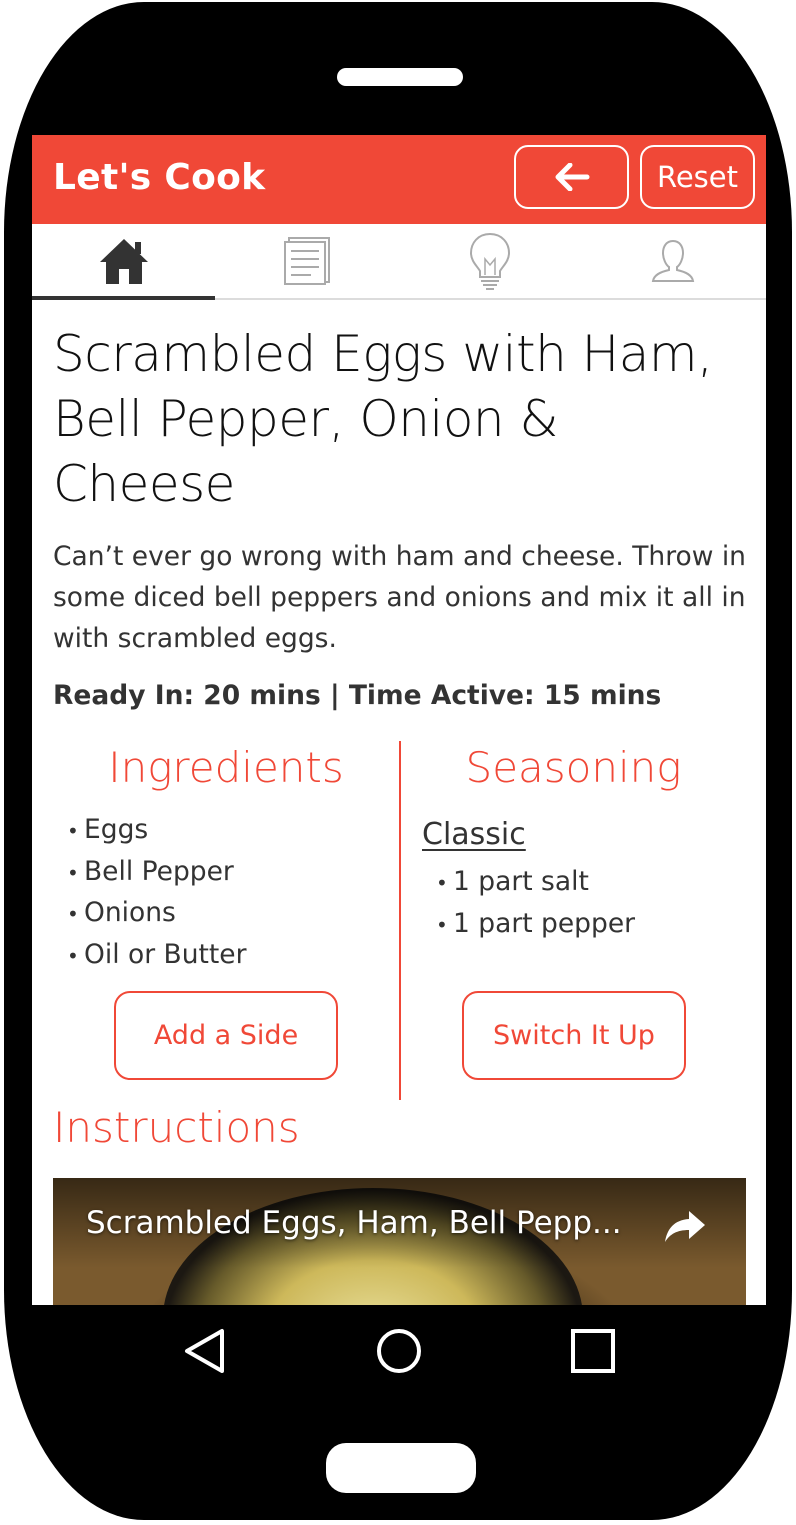 The height and width of the screenshot is (1525, 796). Describe the element at coordinates (159, 177) in the screenshot. I see `app-title: Let's Cook` at that location.